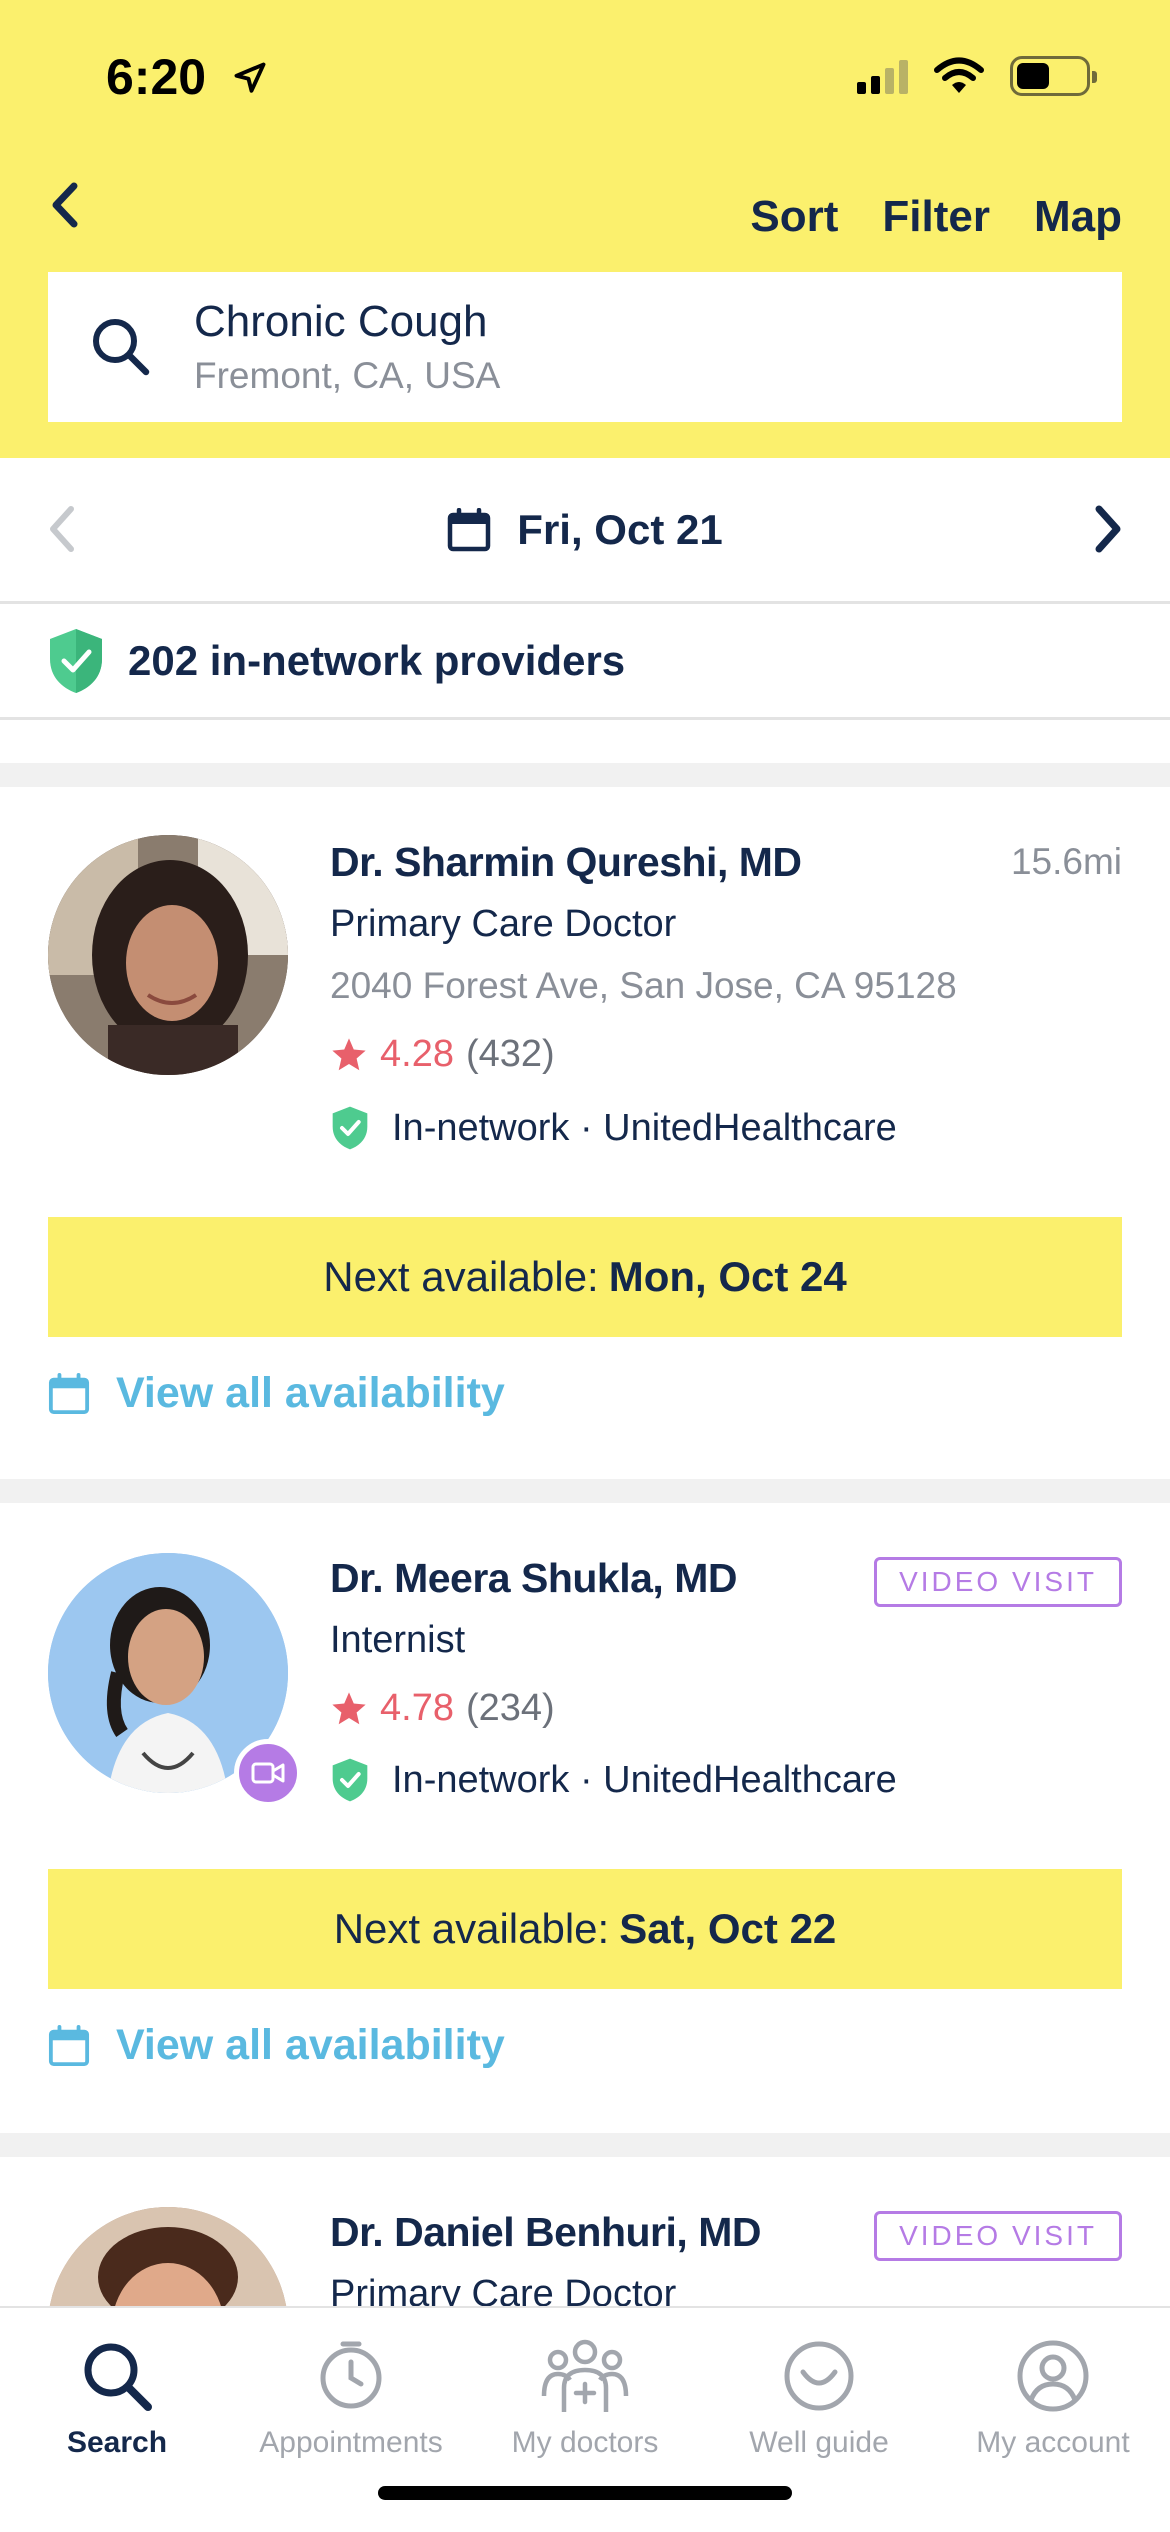 Image resolution: width=1170 pixels, height=2532 pixels. I want to click on rating-score: 4.28, so click(417, 1054).